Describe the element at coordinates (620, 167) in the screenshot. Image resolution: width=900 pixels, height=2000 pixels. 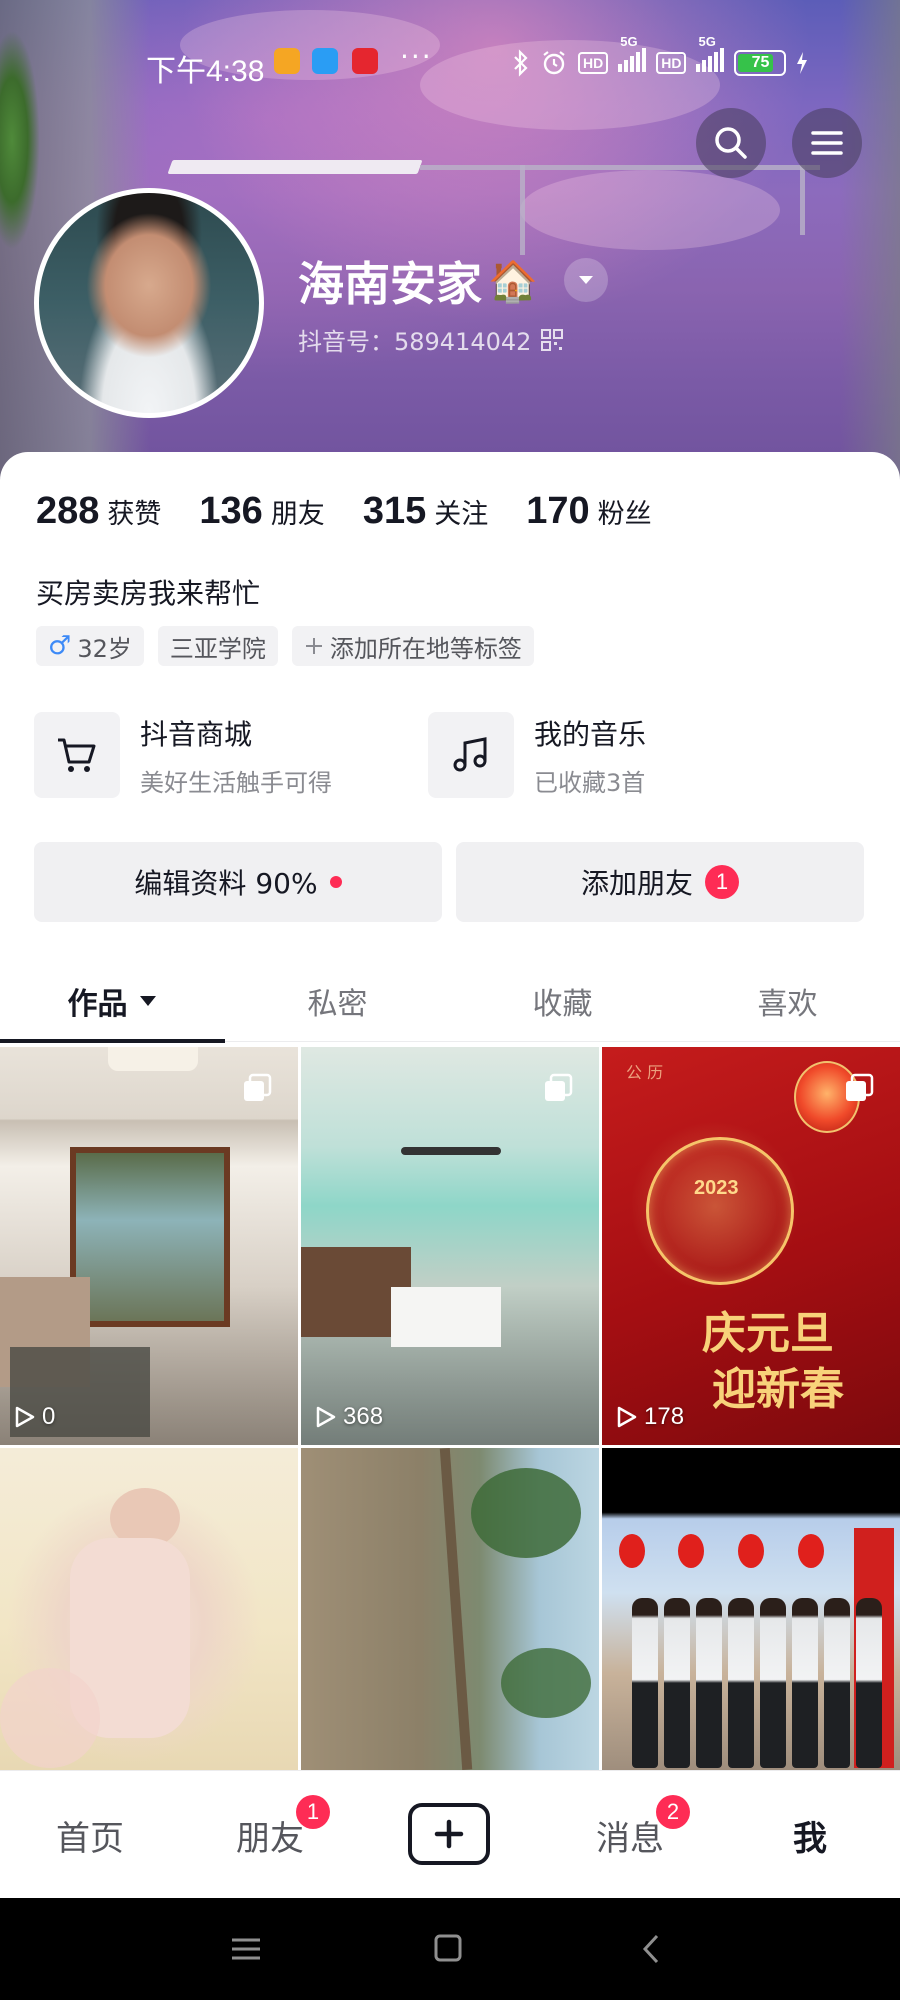
I see `banner-rail` at that location.